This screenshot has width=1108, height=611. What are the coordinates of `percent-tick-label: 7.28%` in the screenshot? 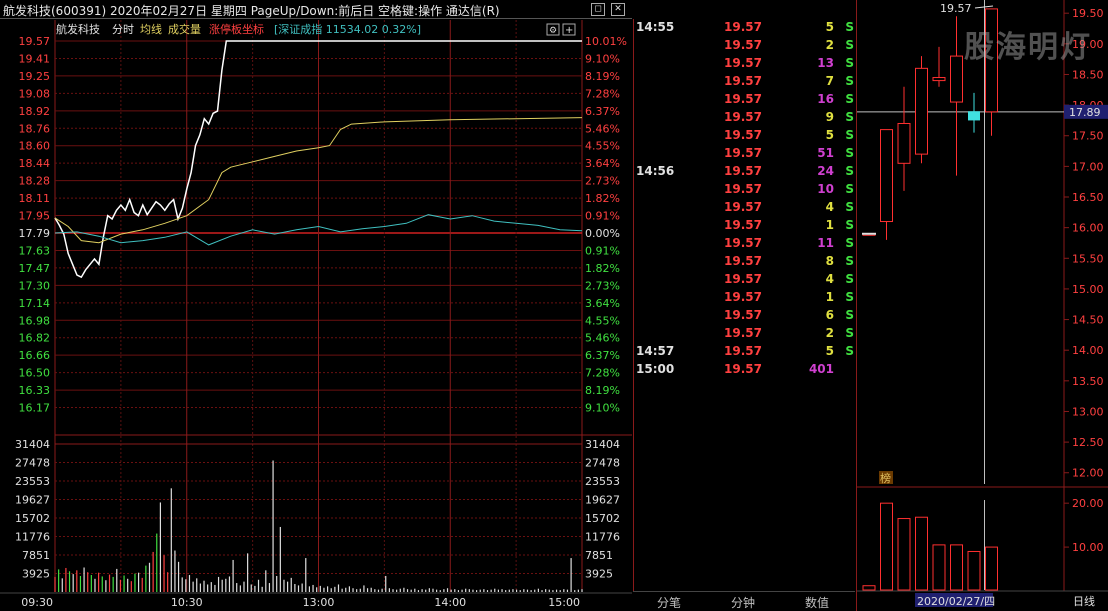 It's located at (602, 373).